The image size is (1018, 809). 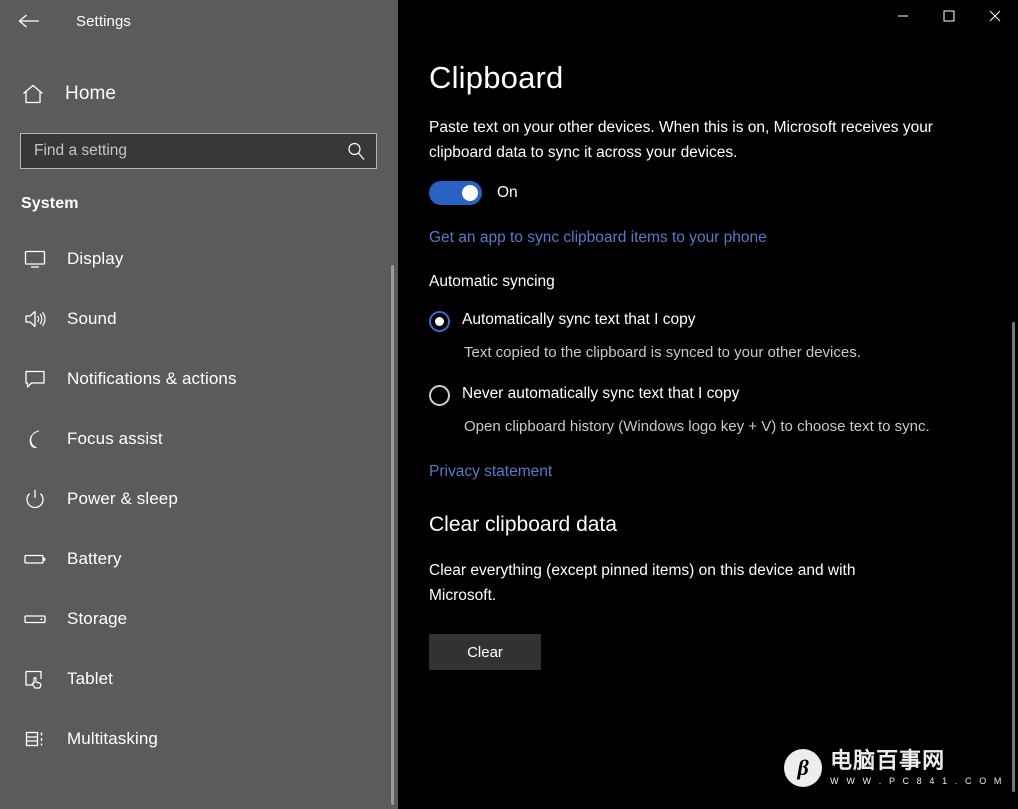 I want to click on search-input, so click(x=177, y=151).